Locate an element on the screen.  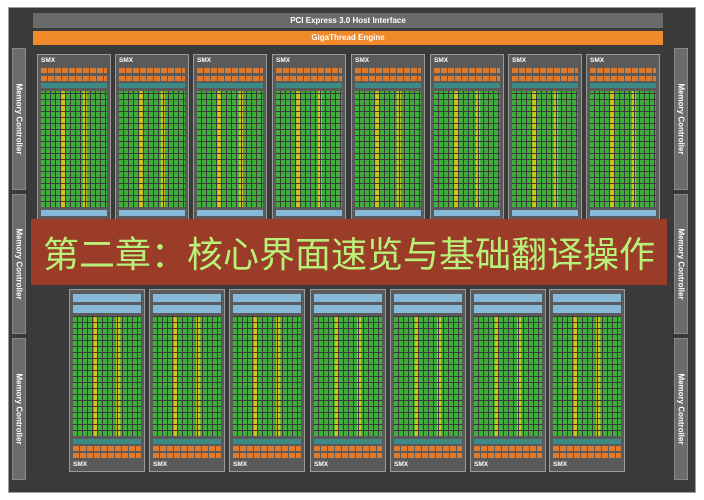
memory-controller-right-top: Memory Controller is located at coordinates (681, 119).